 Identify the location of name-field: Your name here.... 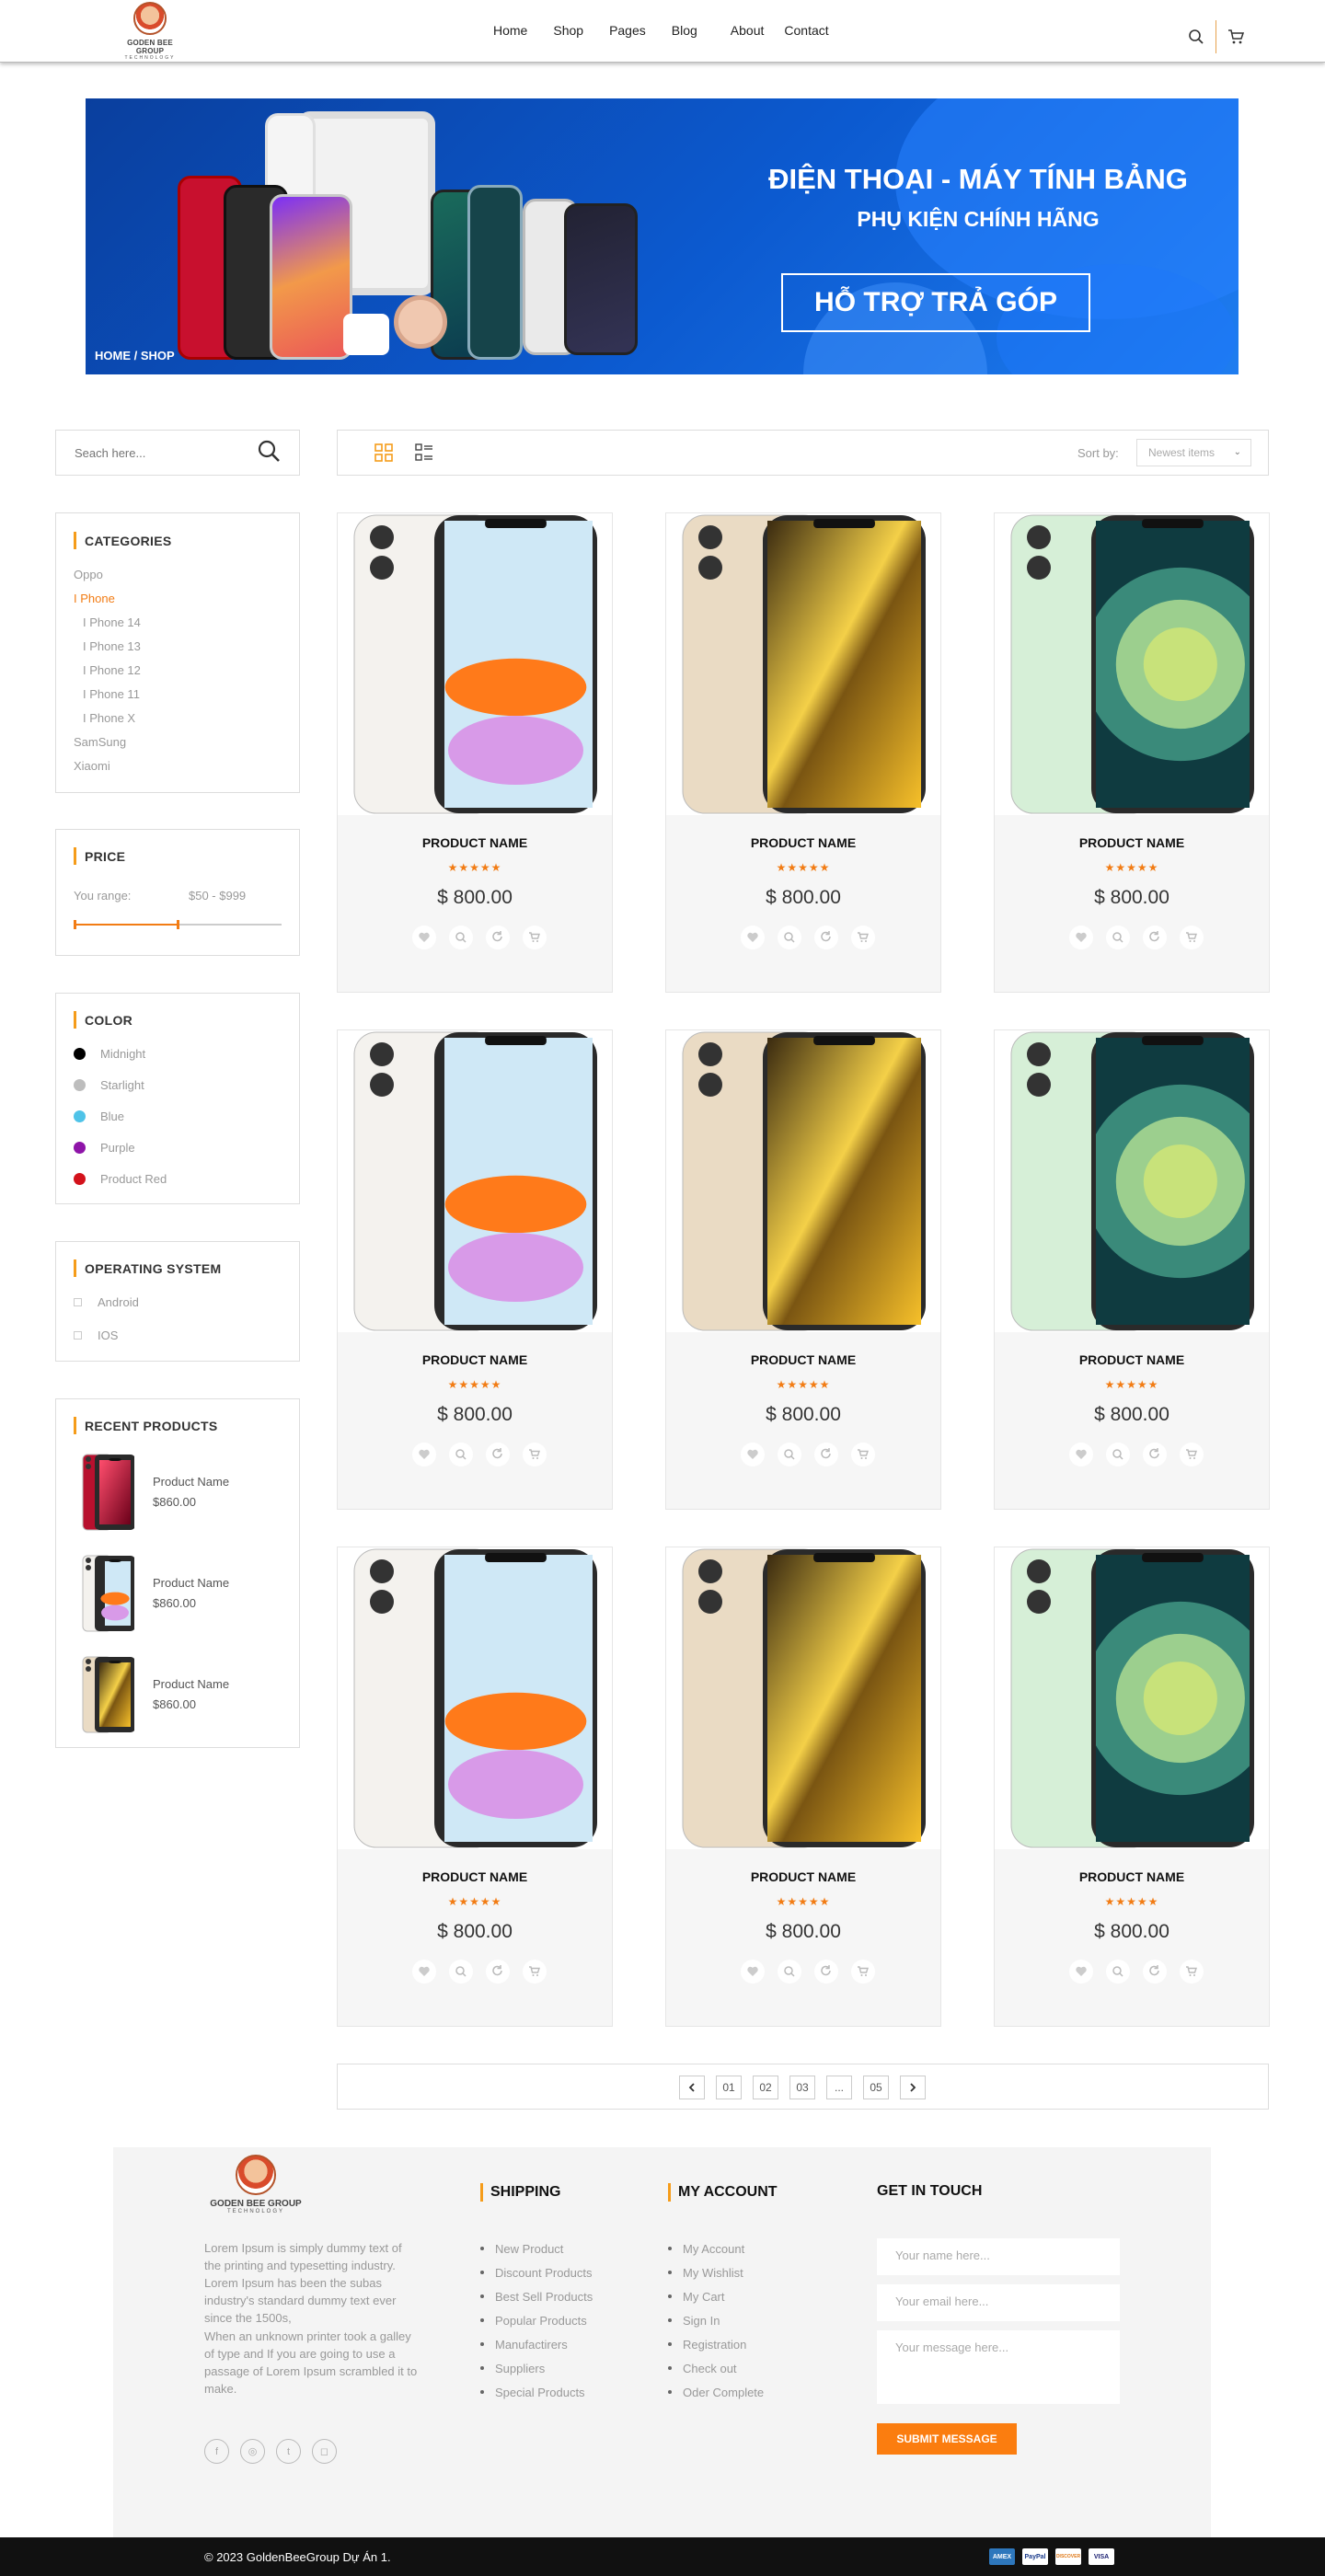
(998, 2256).